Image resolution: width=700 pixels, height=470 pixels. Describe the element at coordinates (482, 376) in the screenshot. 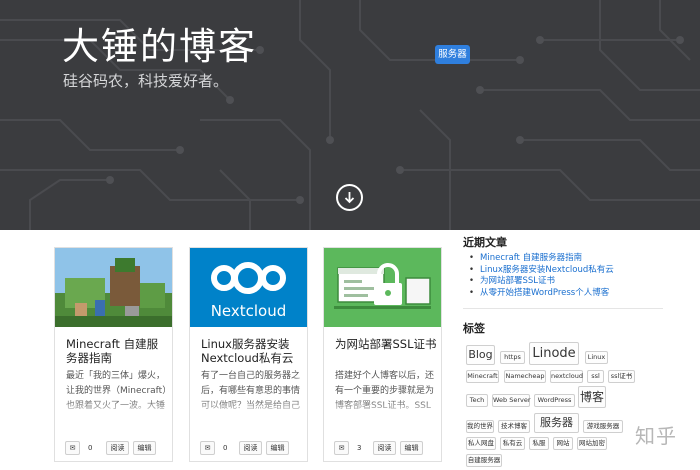

I see `tag-link: Minecraft` at that location.